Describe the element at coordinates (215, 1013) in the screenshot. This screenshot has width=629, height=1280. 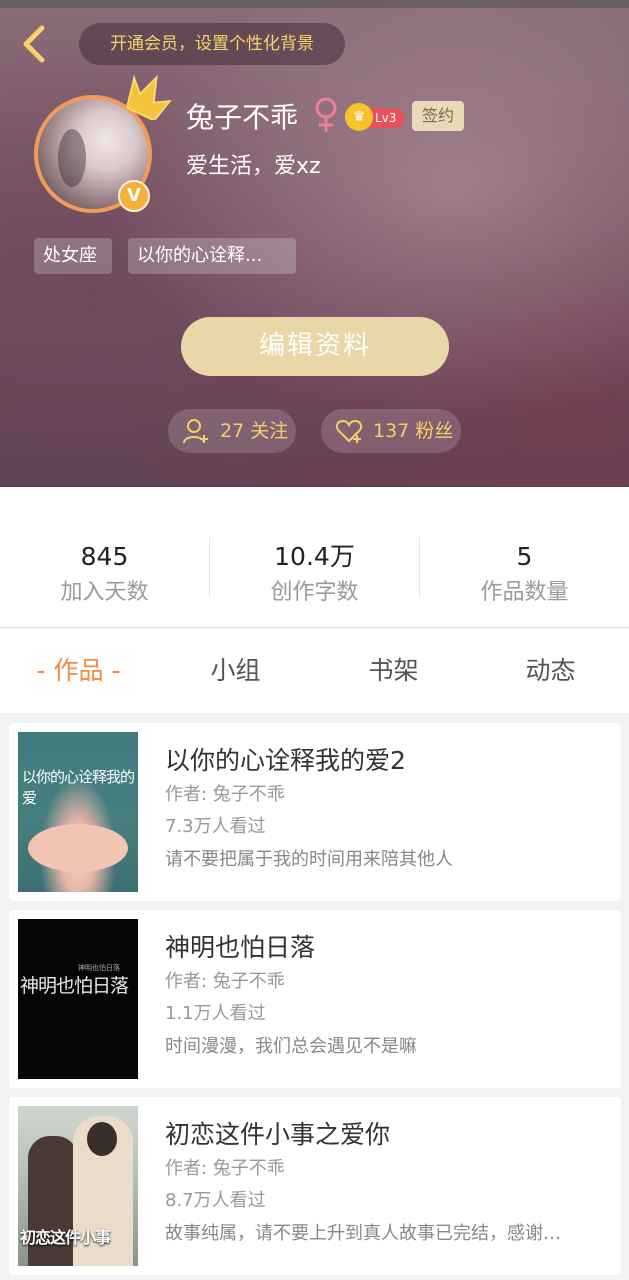
I see `work-views: 1.1万人看过` at that location.